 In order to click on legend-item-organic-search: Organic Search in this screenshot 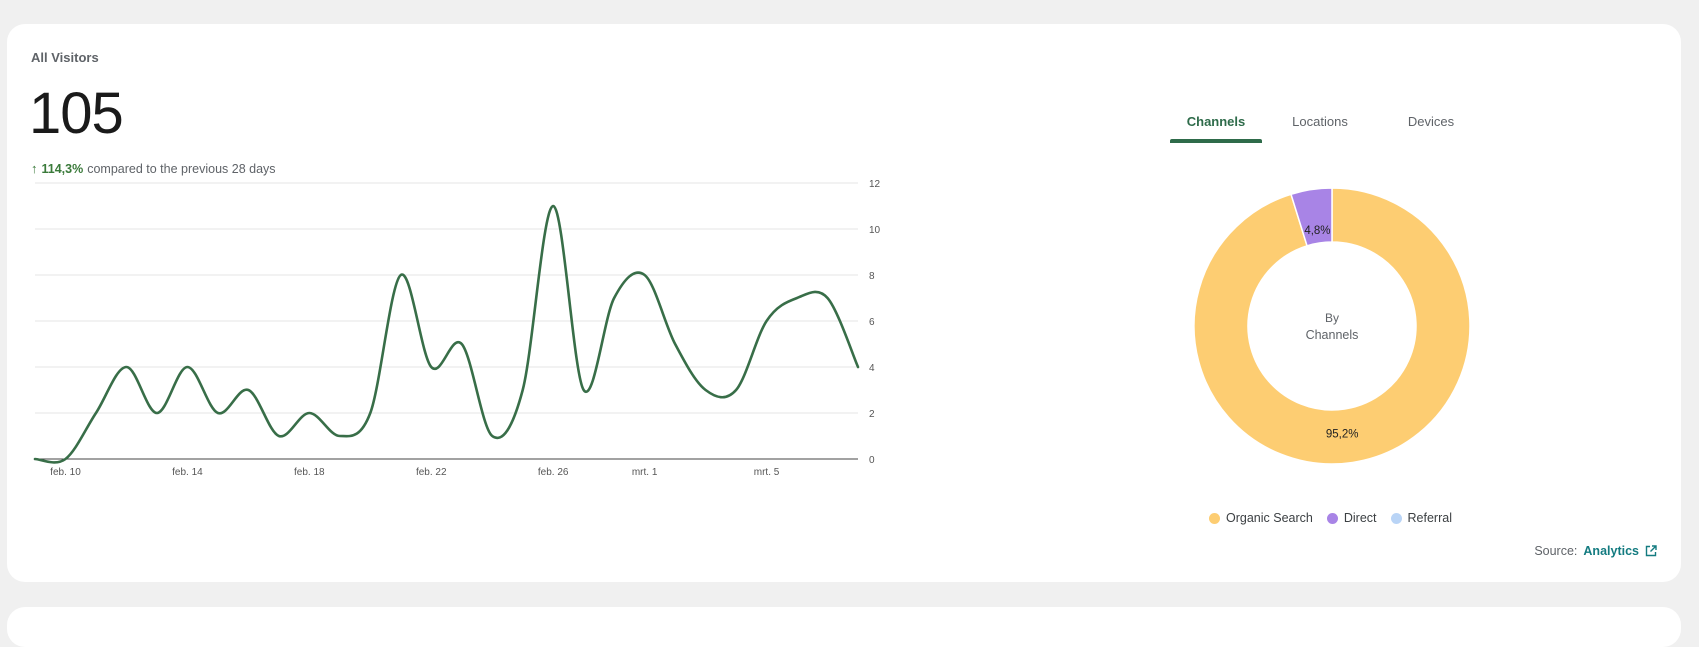, I will do `click(1261, 518)`.